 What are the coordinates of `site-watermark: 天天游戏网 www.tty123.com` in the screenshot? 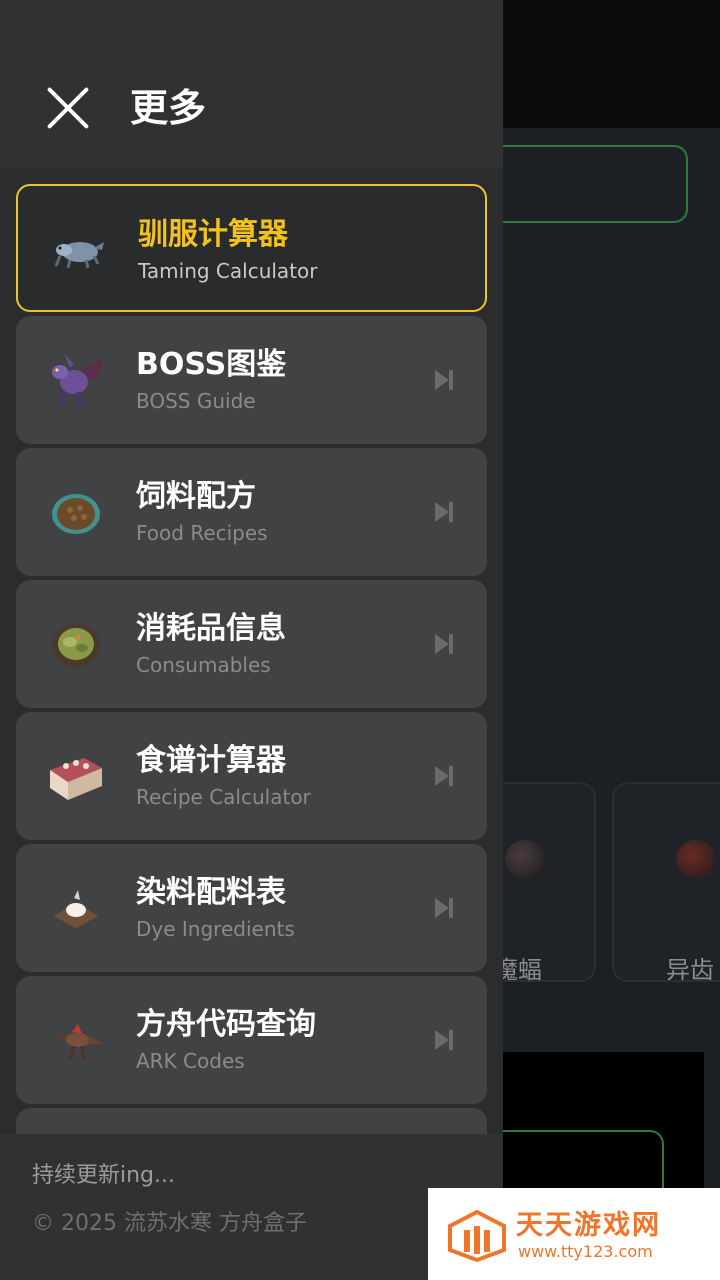 It's located at (574, 1234).